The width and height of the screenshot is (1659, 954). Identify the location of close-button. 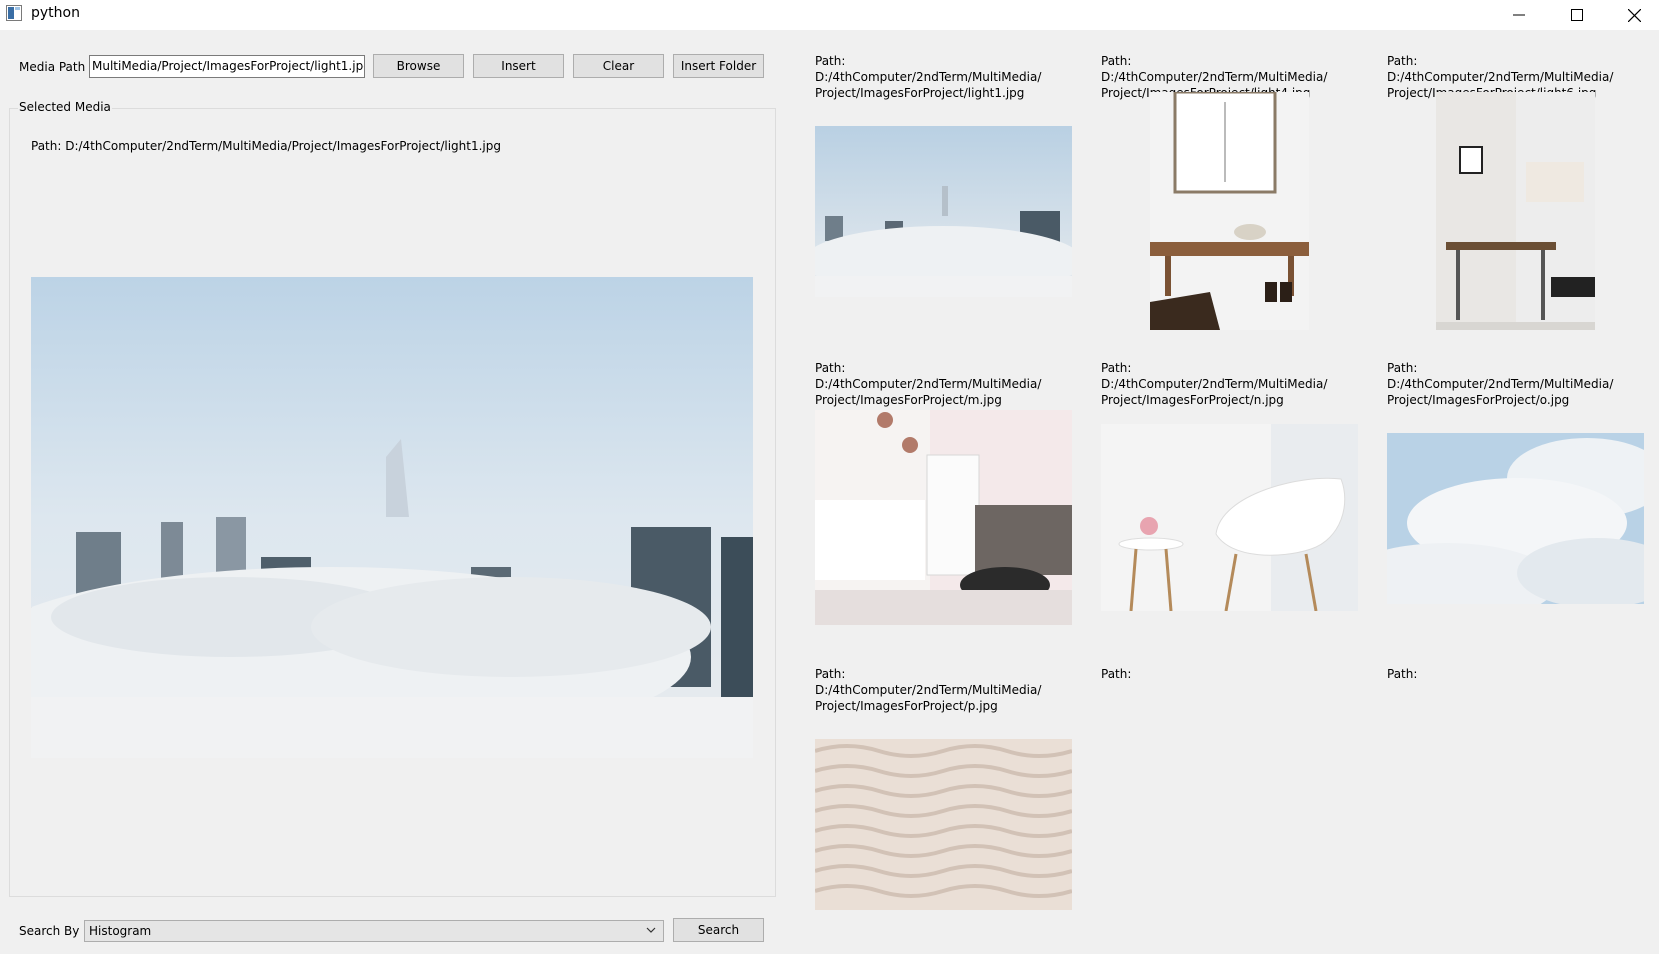
(1632, 15).